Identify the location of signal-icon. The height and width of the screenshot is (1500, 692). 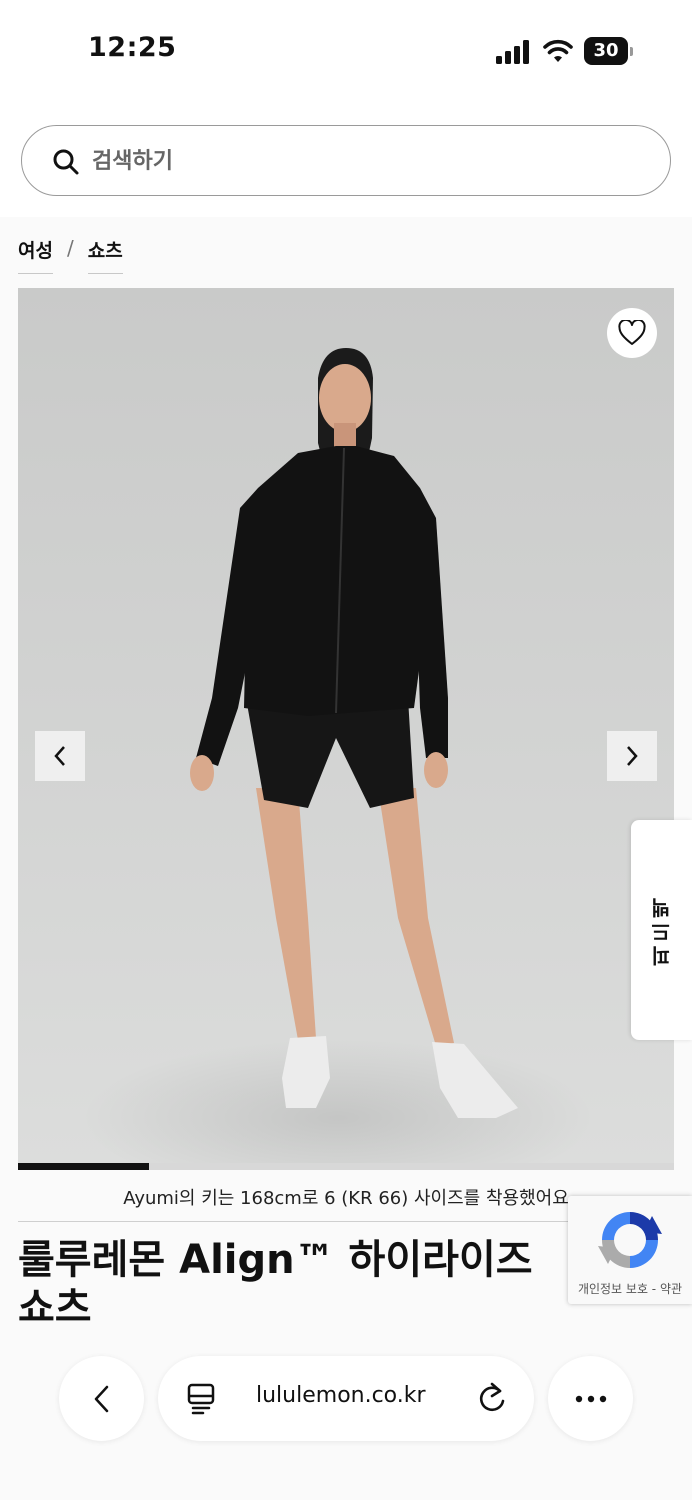
(514, 52).